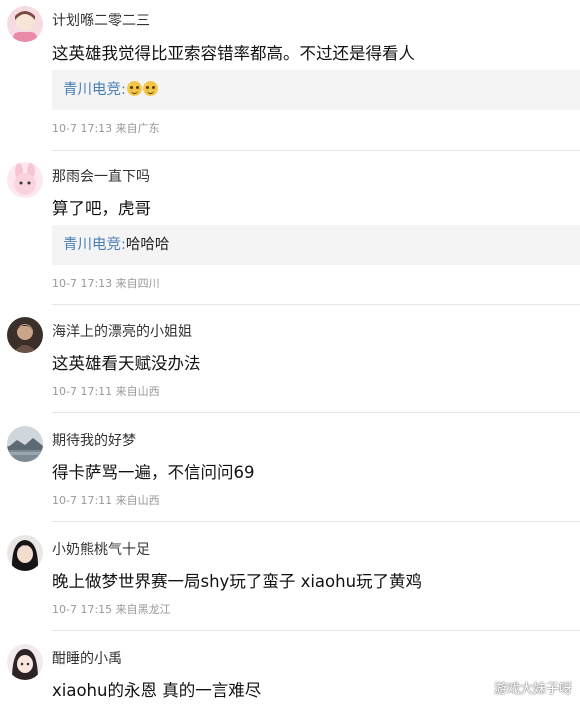  Describe the element at coordinates (233, 53) in the screenshot. I see `comment-text: 这英雄我觉得比亚索容错率都高。不过还是得看人` at that location.